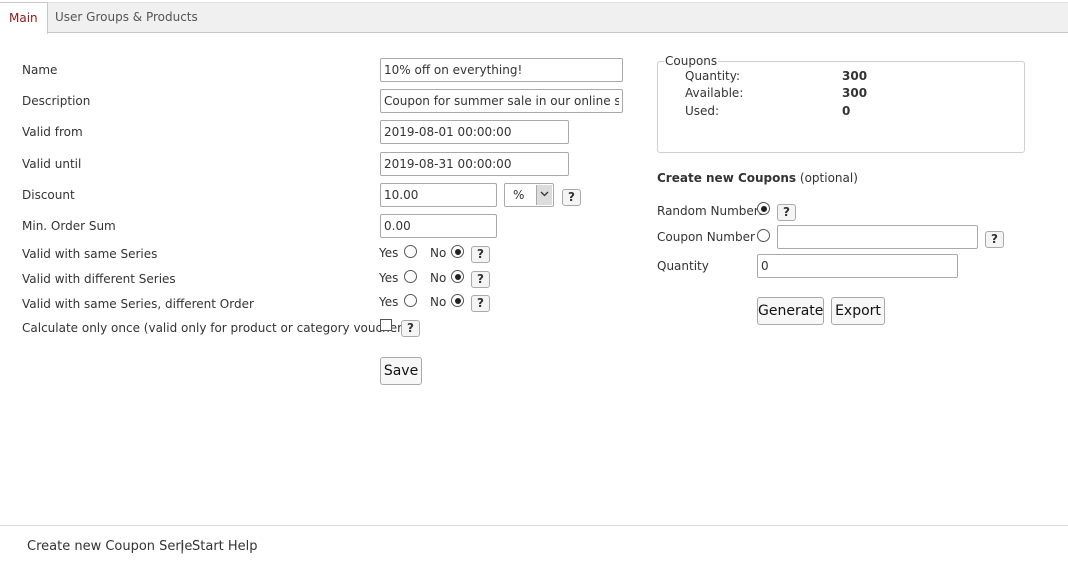 This screenshot has width=1068, height=564. What do you see at coordinates (877, 237) in the screenshot?
I see `coupon-number-input` at bounding box center [877, 237].